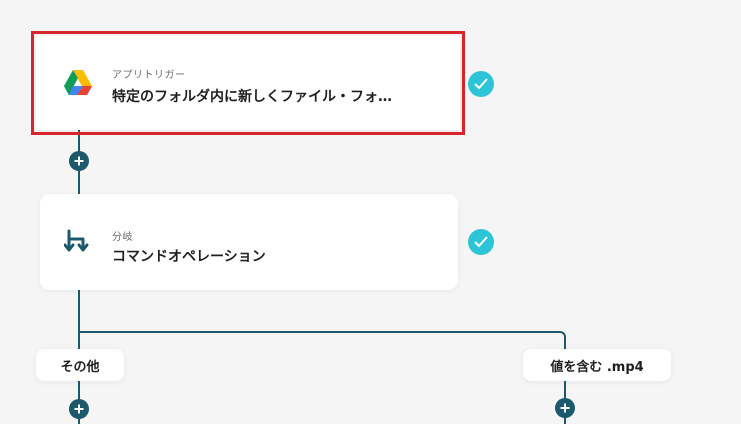 The image size is (741, 424). I want to click on branch-label: 分岐, so click(122, 237).